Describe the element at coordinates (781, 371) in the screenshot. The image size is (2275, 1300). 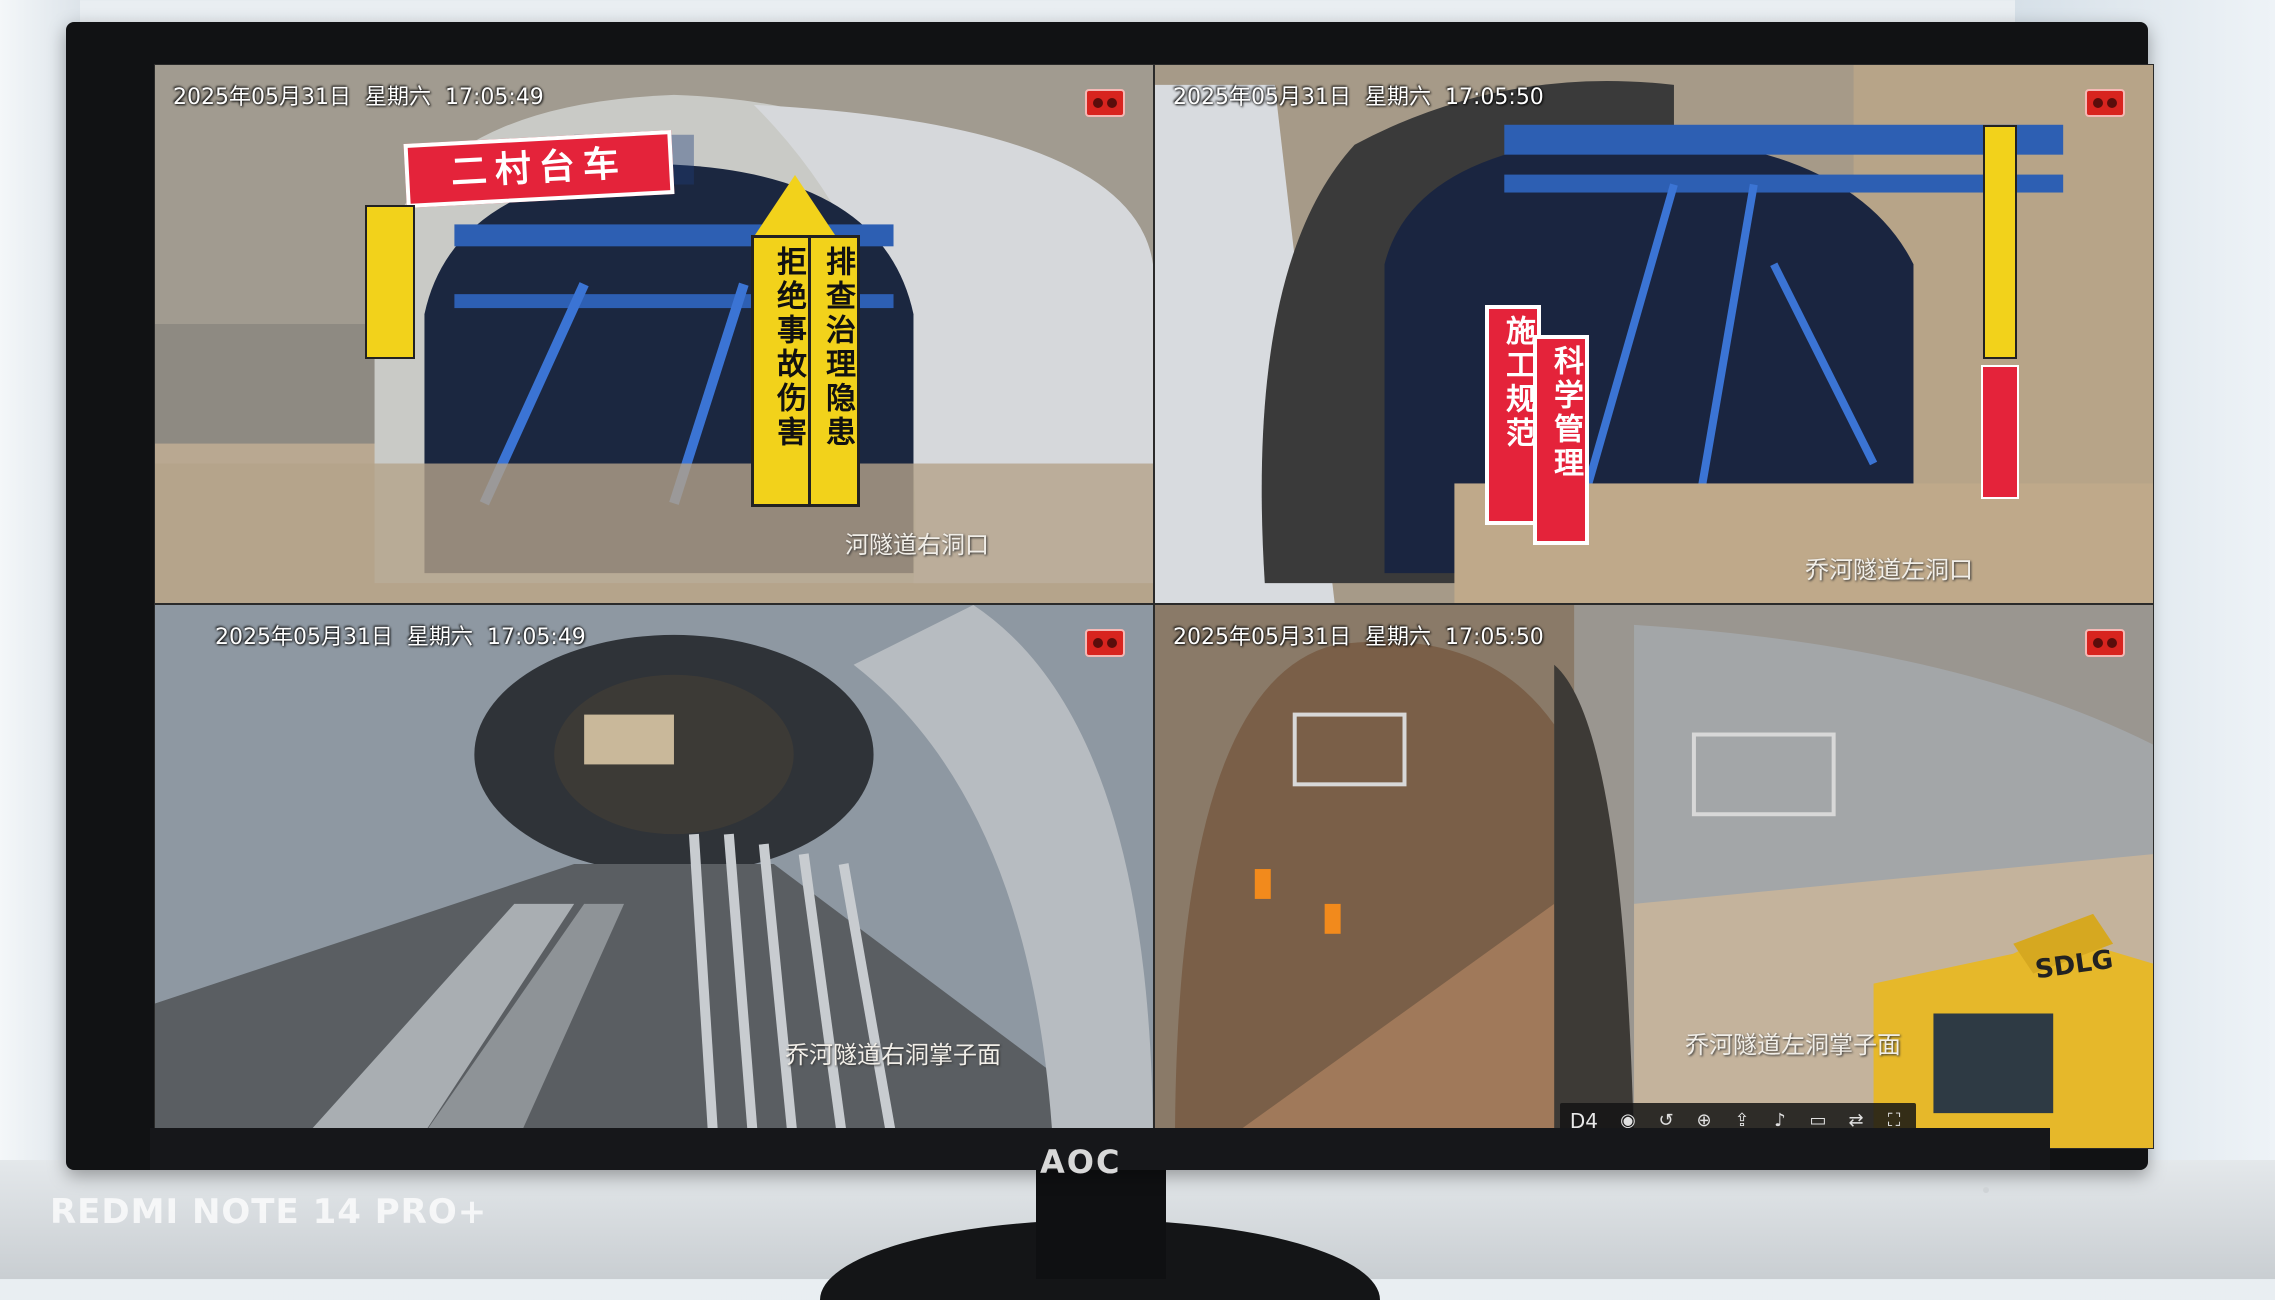
I see `sign-vertical-refuse-accident: 拒绝事故伤害` at that location.